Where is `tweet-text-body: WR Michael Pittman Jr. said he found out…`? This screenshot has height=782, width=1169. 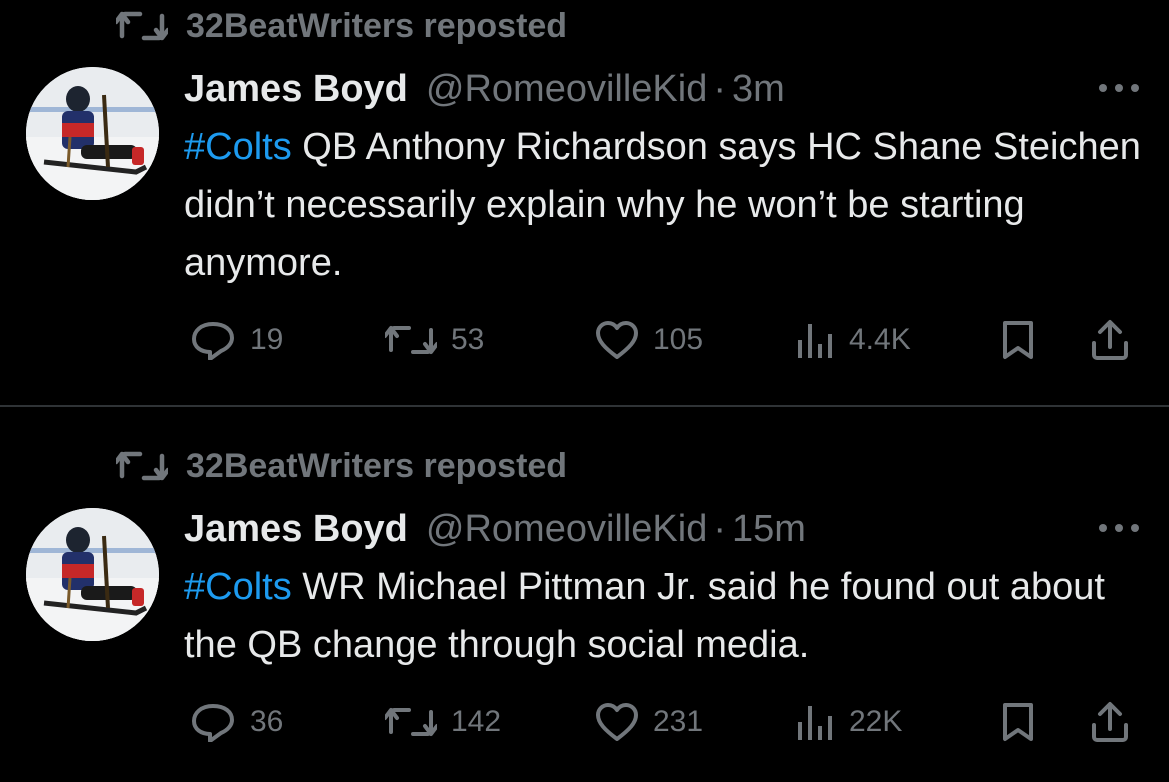 tweet-text-body: WR Michael Pittman Jr. said he found out… is located at coordinates (644, 616).